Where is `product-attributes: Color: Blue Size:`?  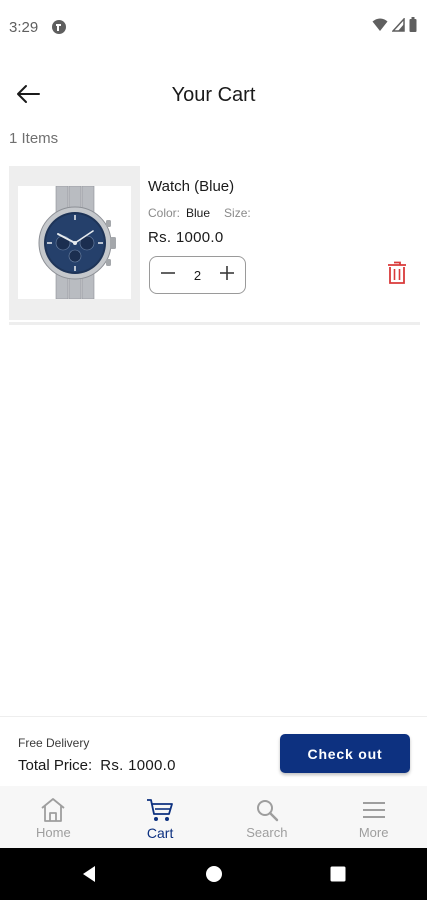
product-attributes: Color: Blue Size: is located at coordinates (199, 213).